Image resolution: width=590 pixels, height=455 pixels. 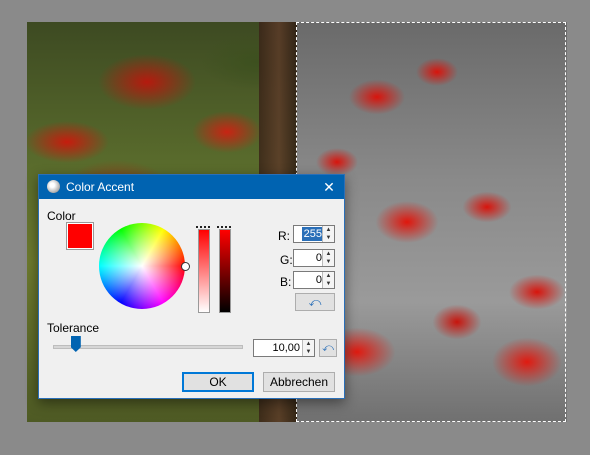 What do you see at coordinates (308, 348) in the screenshot?
I see `tolerance-spin-arrows: ▲ ▼` at bounding box center [308, 348].